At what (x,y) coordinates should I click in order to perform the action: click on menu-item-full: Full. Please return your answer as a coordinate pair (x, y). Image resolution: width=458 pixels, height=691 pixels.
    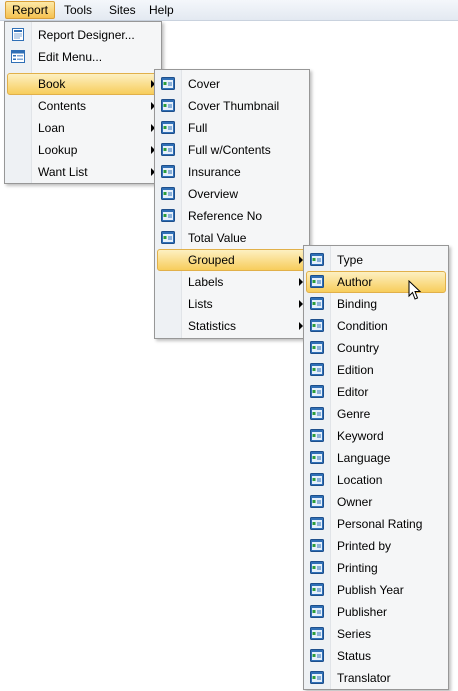
    Looking at the image, I should click on (232, 128).